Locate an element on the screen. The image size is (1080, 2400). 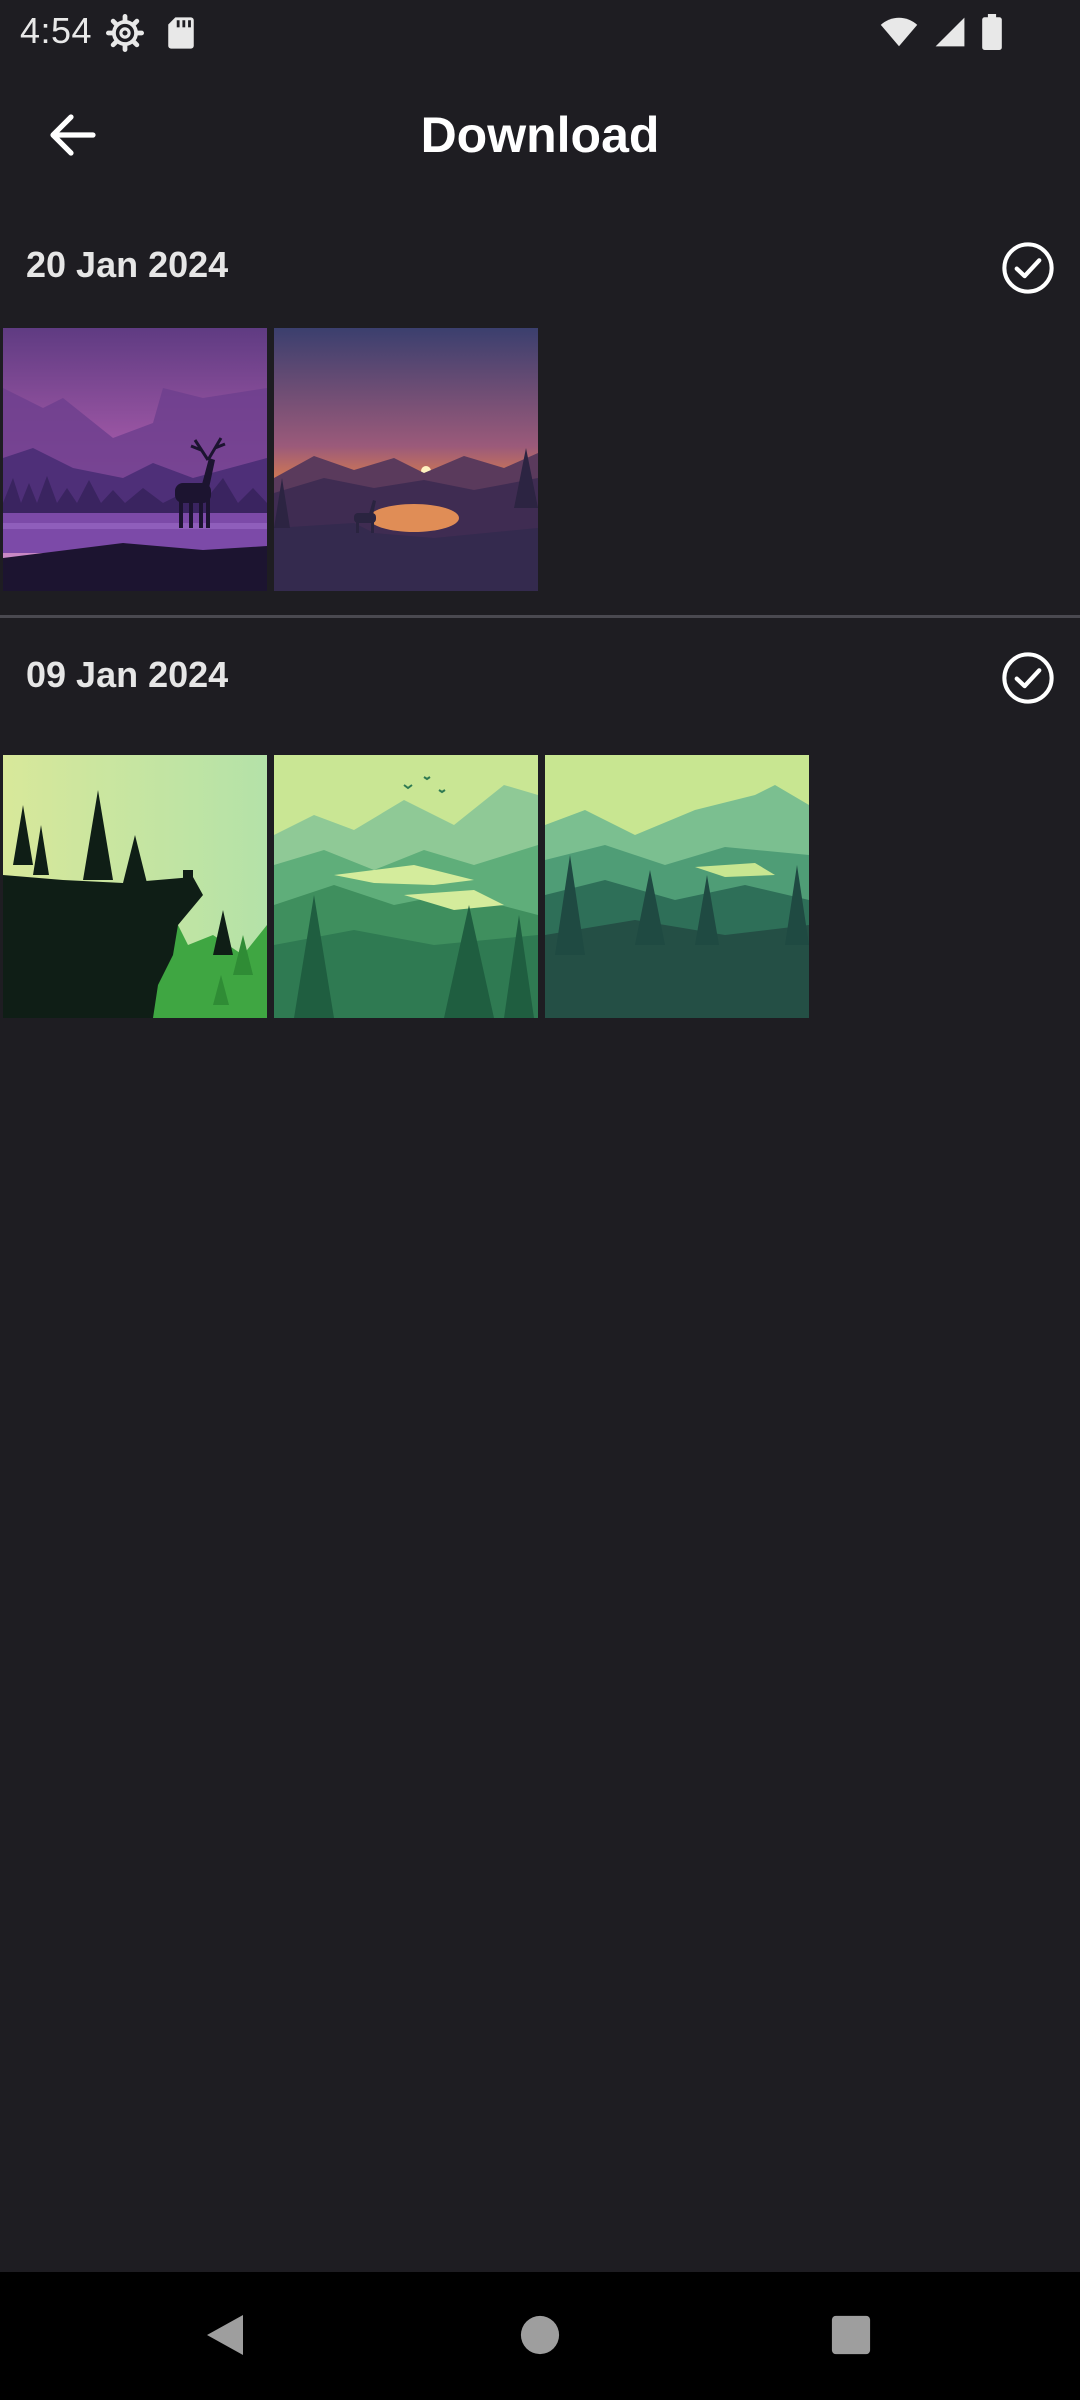
group-date: 20 Jan 2024 is located at coordinates (127, 264).